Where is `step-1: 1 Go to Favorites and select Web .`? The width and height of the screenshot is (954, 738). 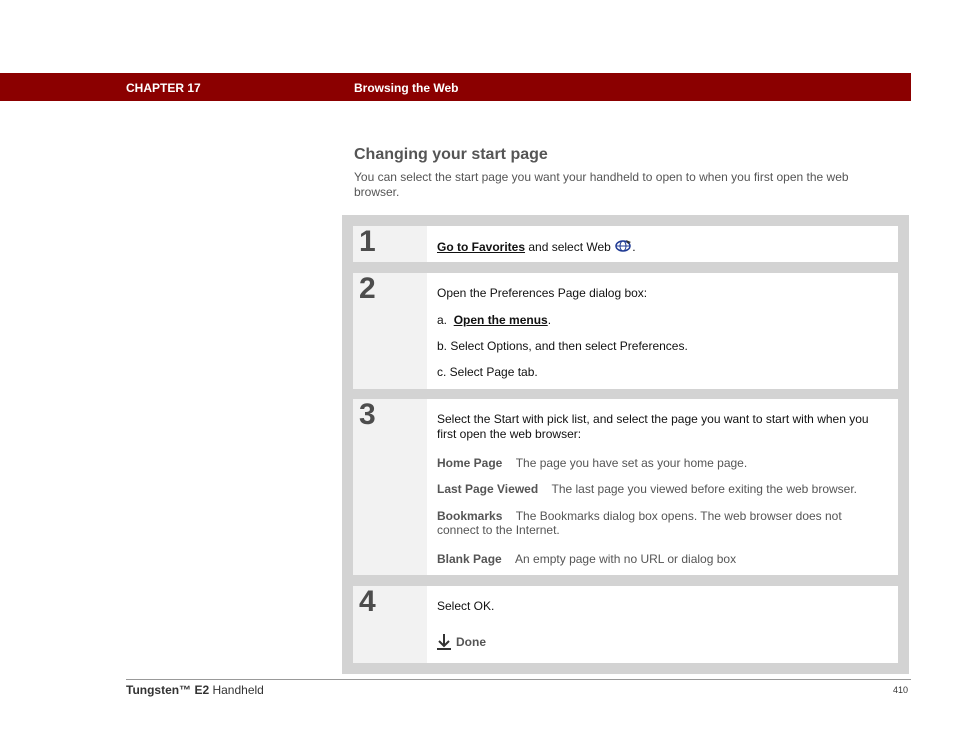
step-1: 1 Go to Favorites and select Web . is located at coordinates (625, 244).